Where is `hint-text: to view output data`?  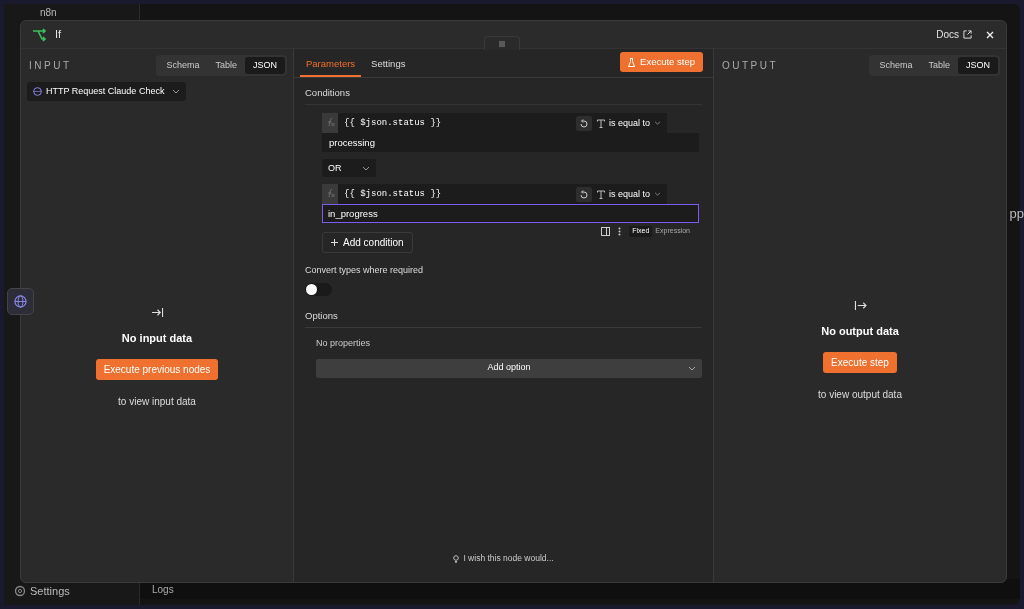
hint-text: to view output data is located at coordinates (860, 394).